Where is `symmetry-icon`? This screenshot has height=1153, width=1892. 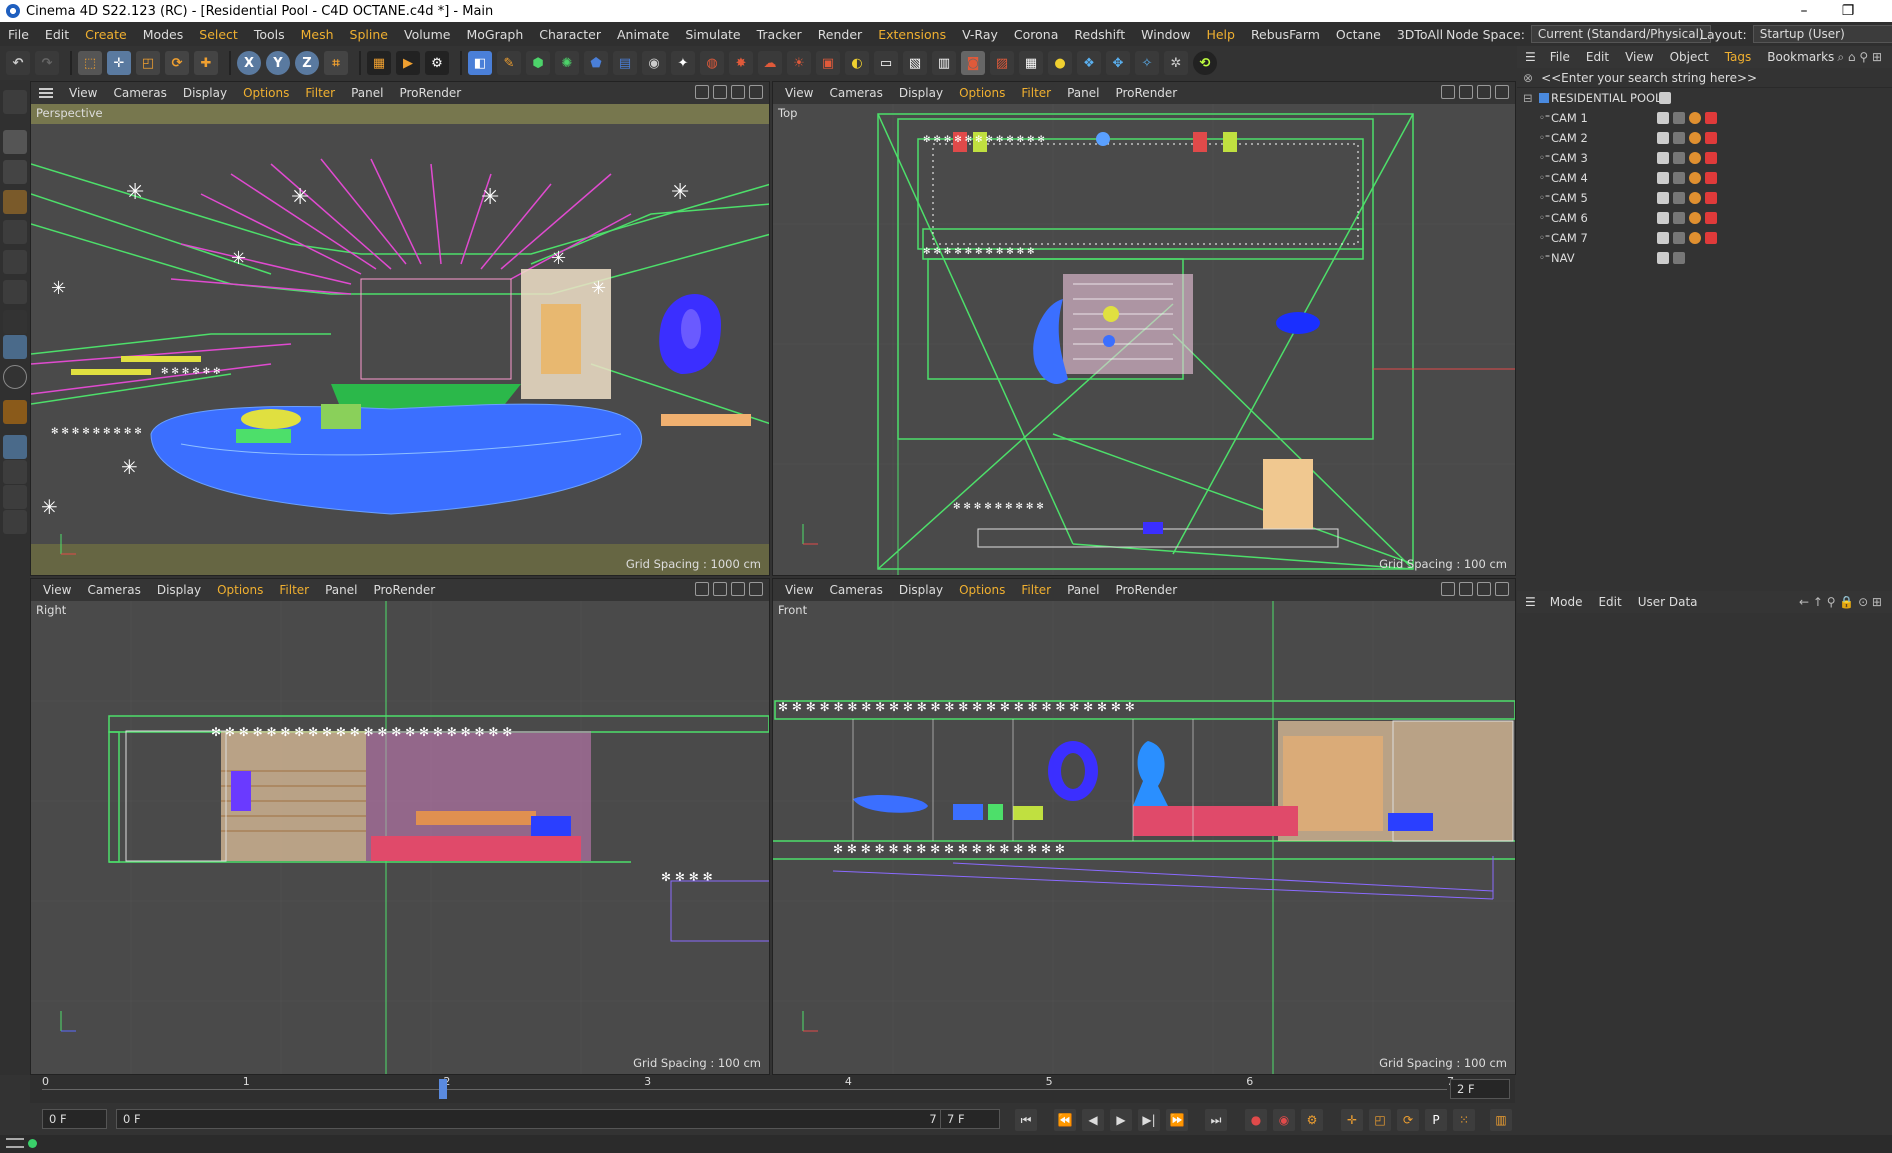
symmetry-icon is located at coordinates (15, 522).